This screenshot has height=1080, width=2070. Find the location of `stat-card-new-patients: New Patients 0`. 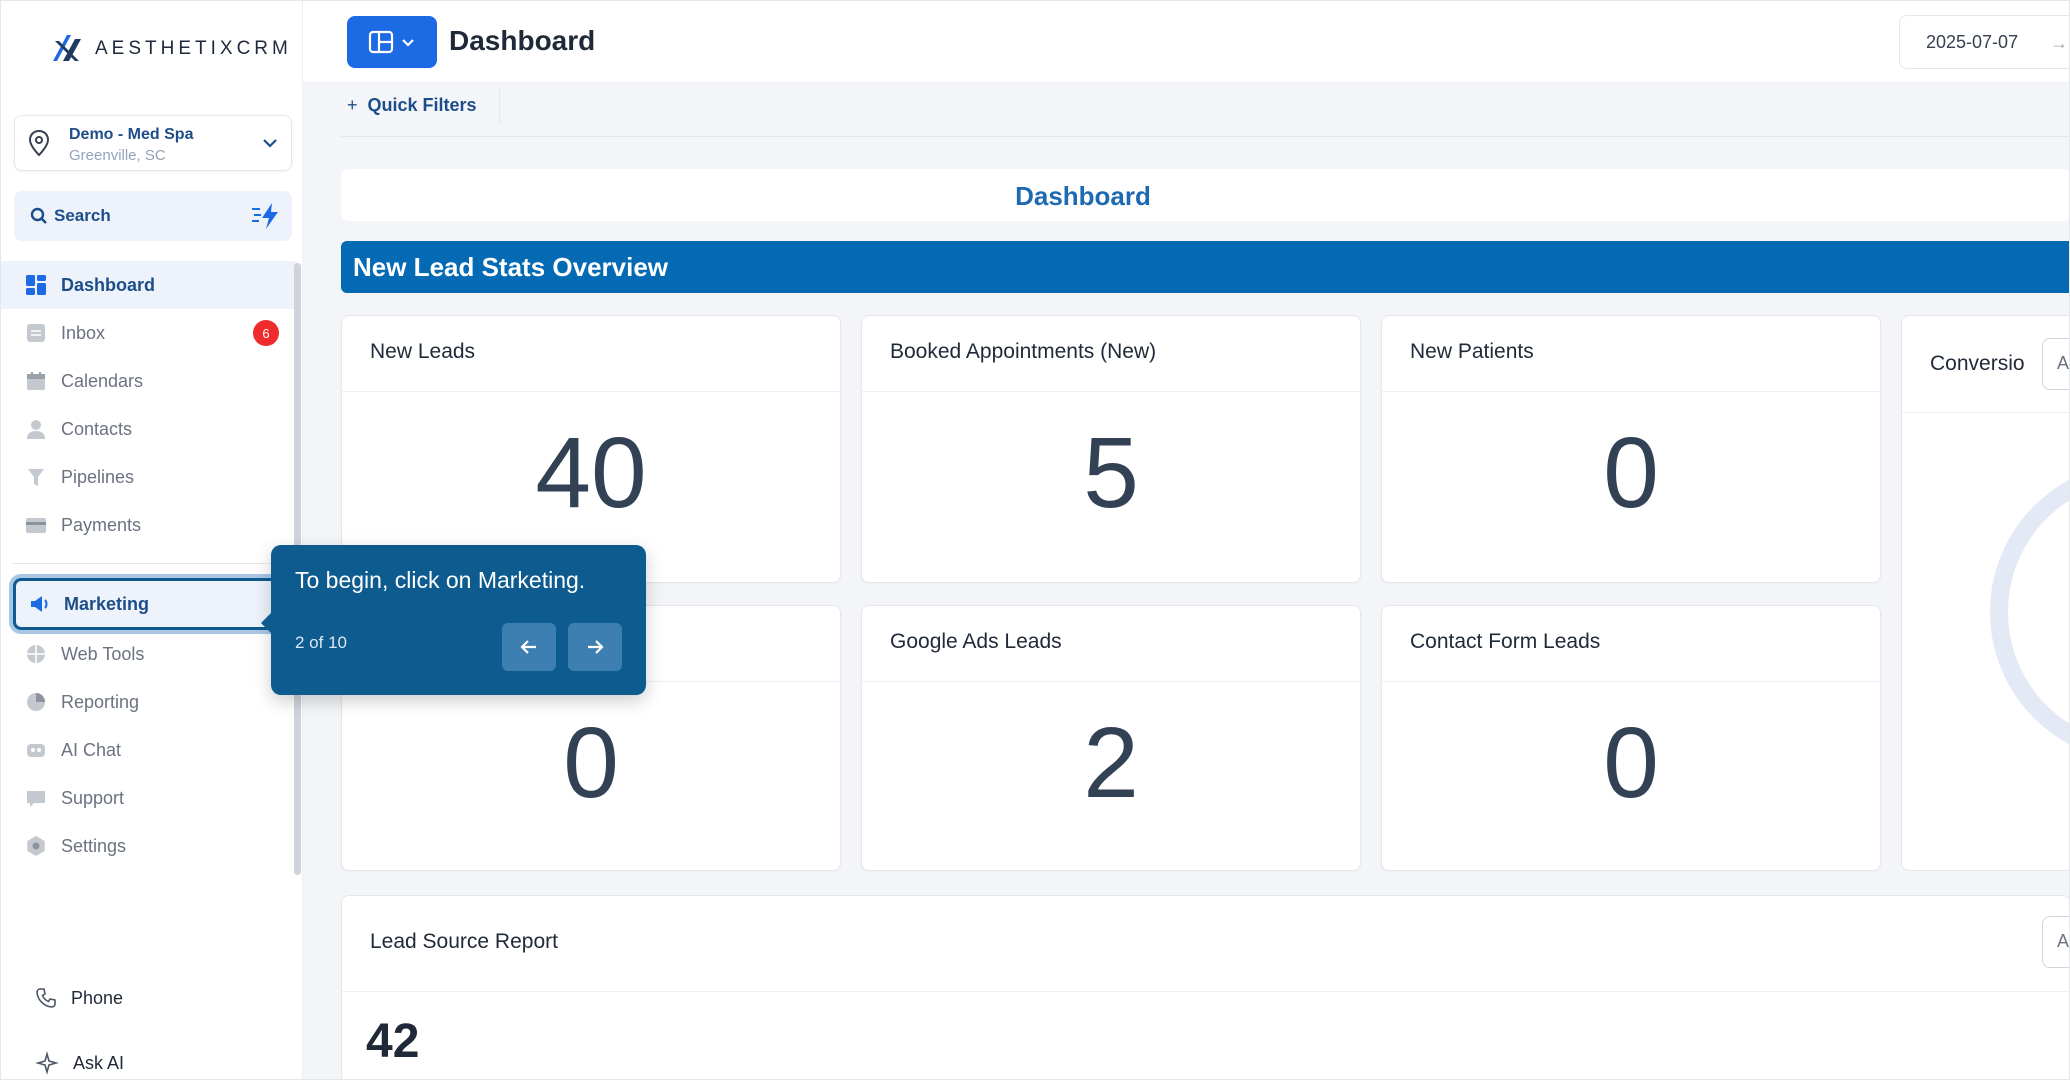

stat-card-new-patients: New Patients 0 is located at coordinates (1631, 449).